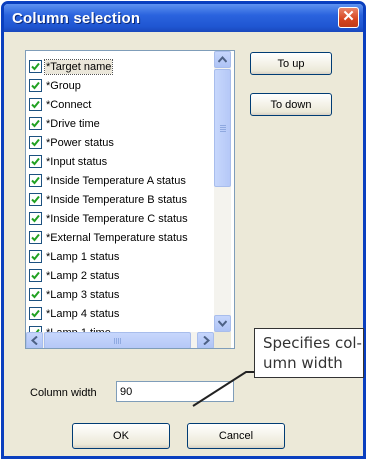 The height and width of the screenshot is (465, 373). Describe the element at coordinates (303, 363) in the screenshot. I see `callout-line-2: umn width` at that location.